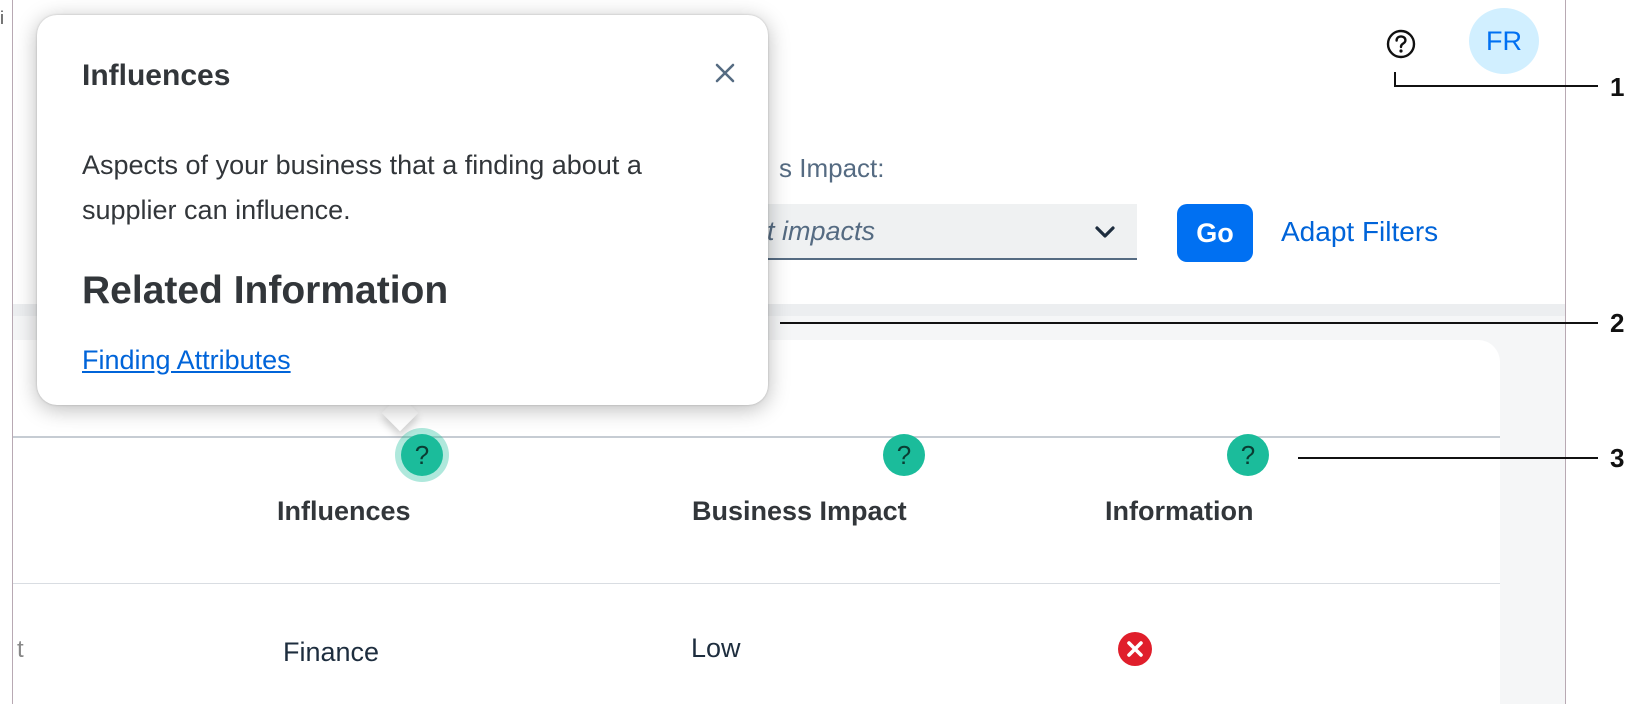 This screenshot has height=704, width=1637. Describe the element at coordinates (1215, 233) in the screenshot. I see `go-button: Go` at that location.